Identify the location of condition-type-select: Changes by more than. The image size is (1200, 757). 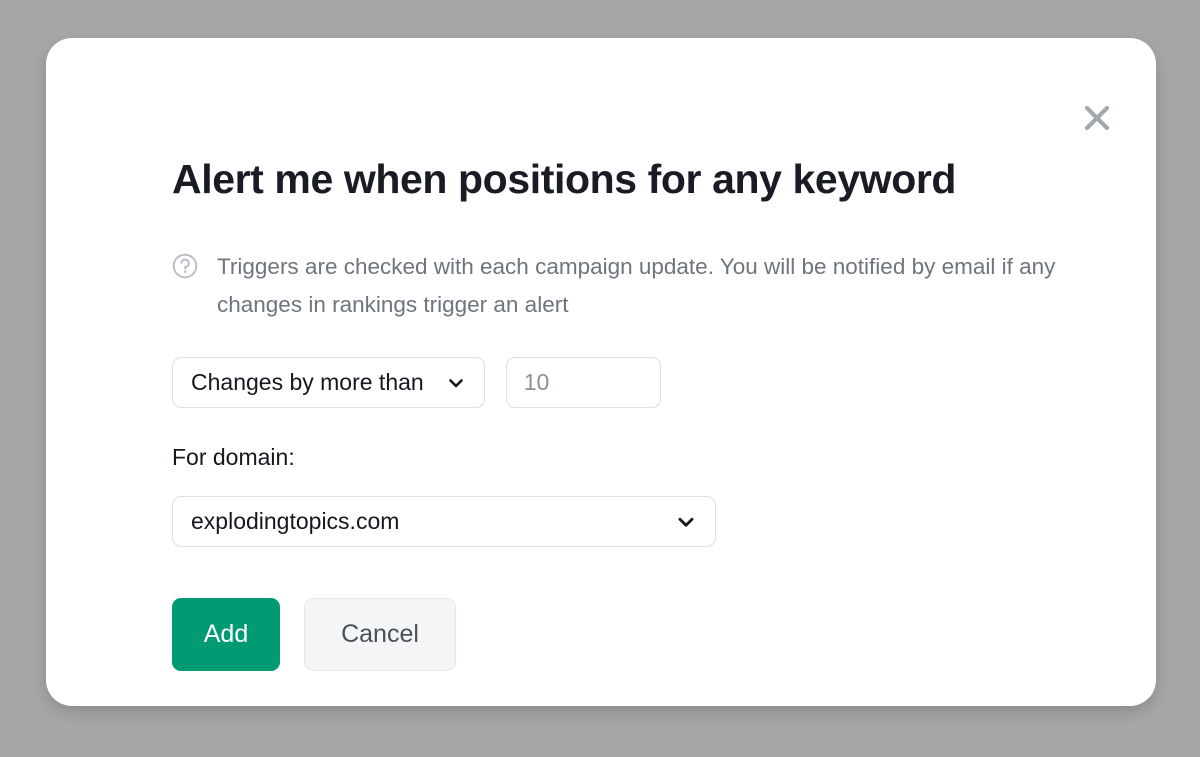
(328, 382).